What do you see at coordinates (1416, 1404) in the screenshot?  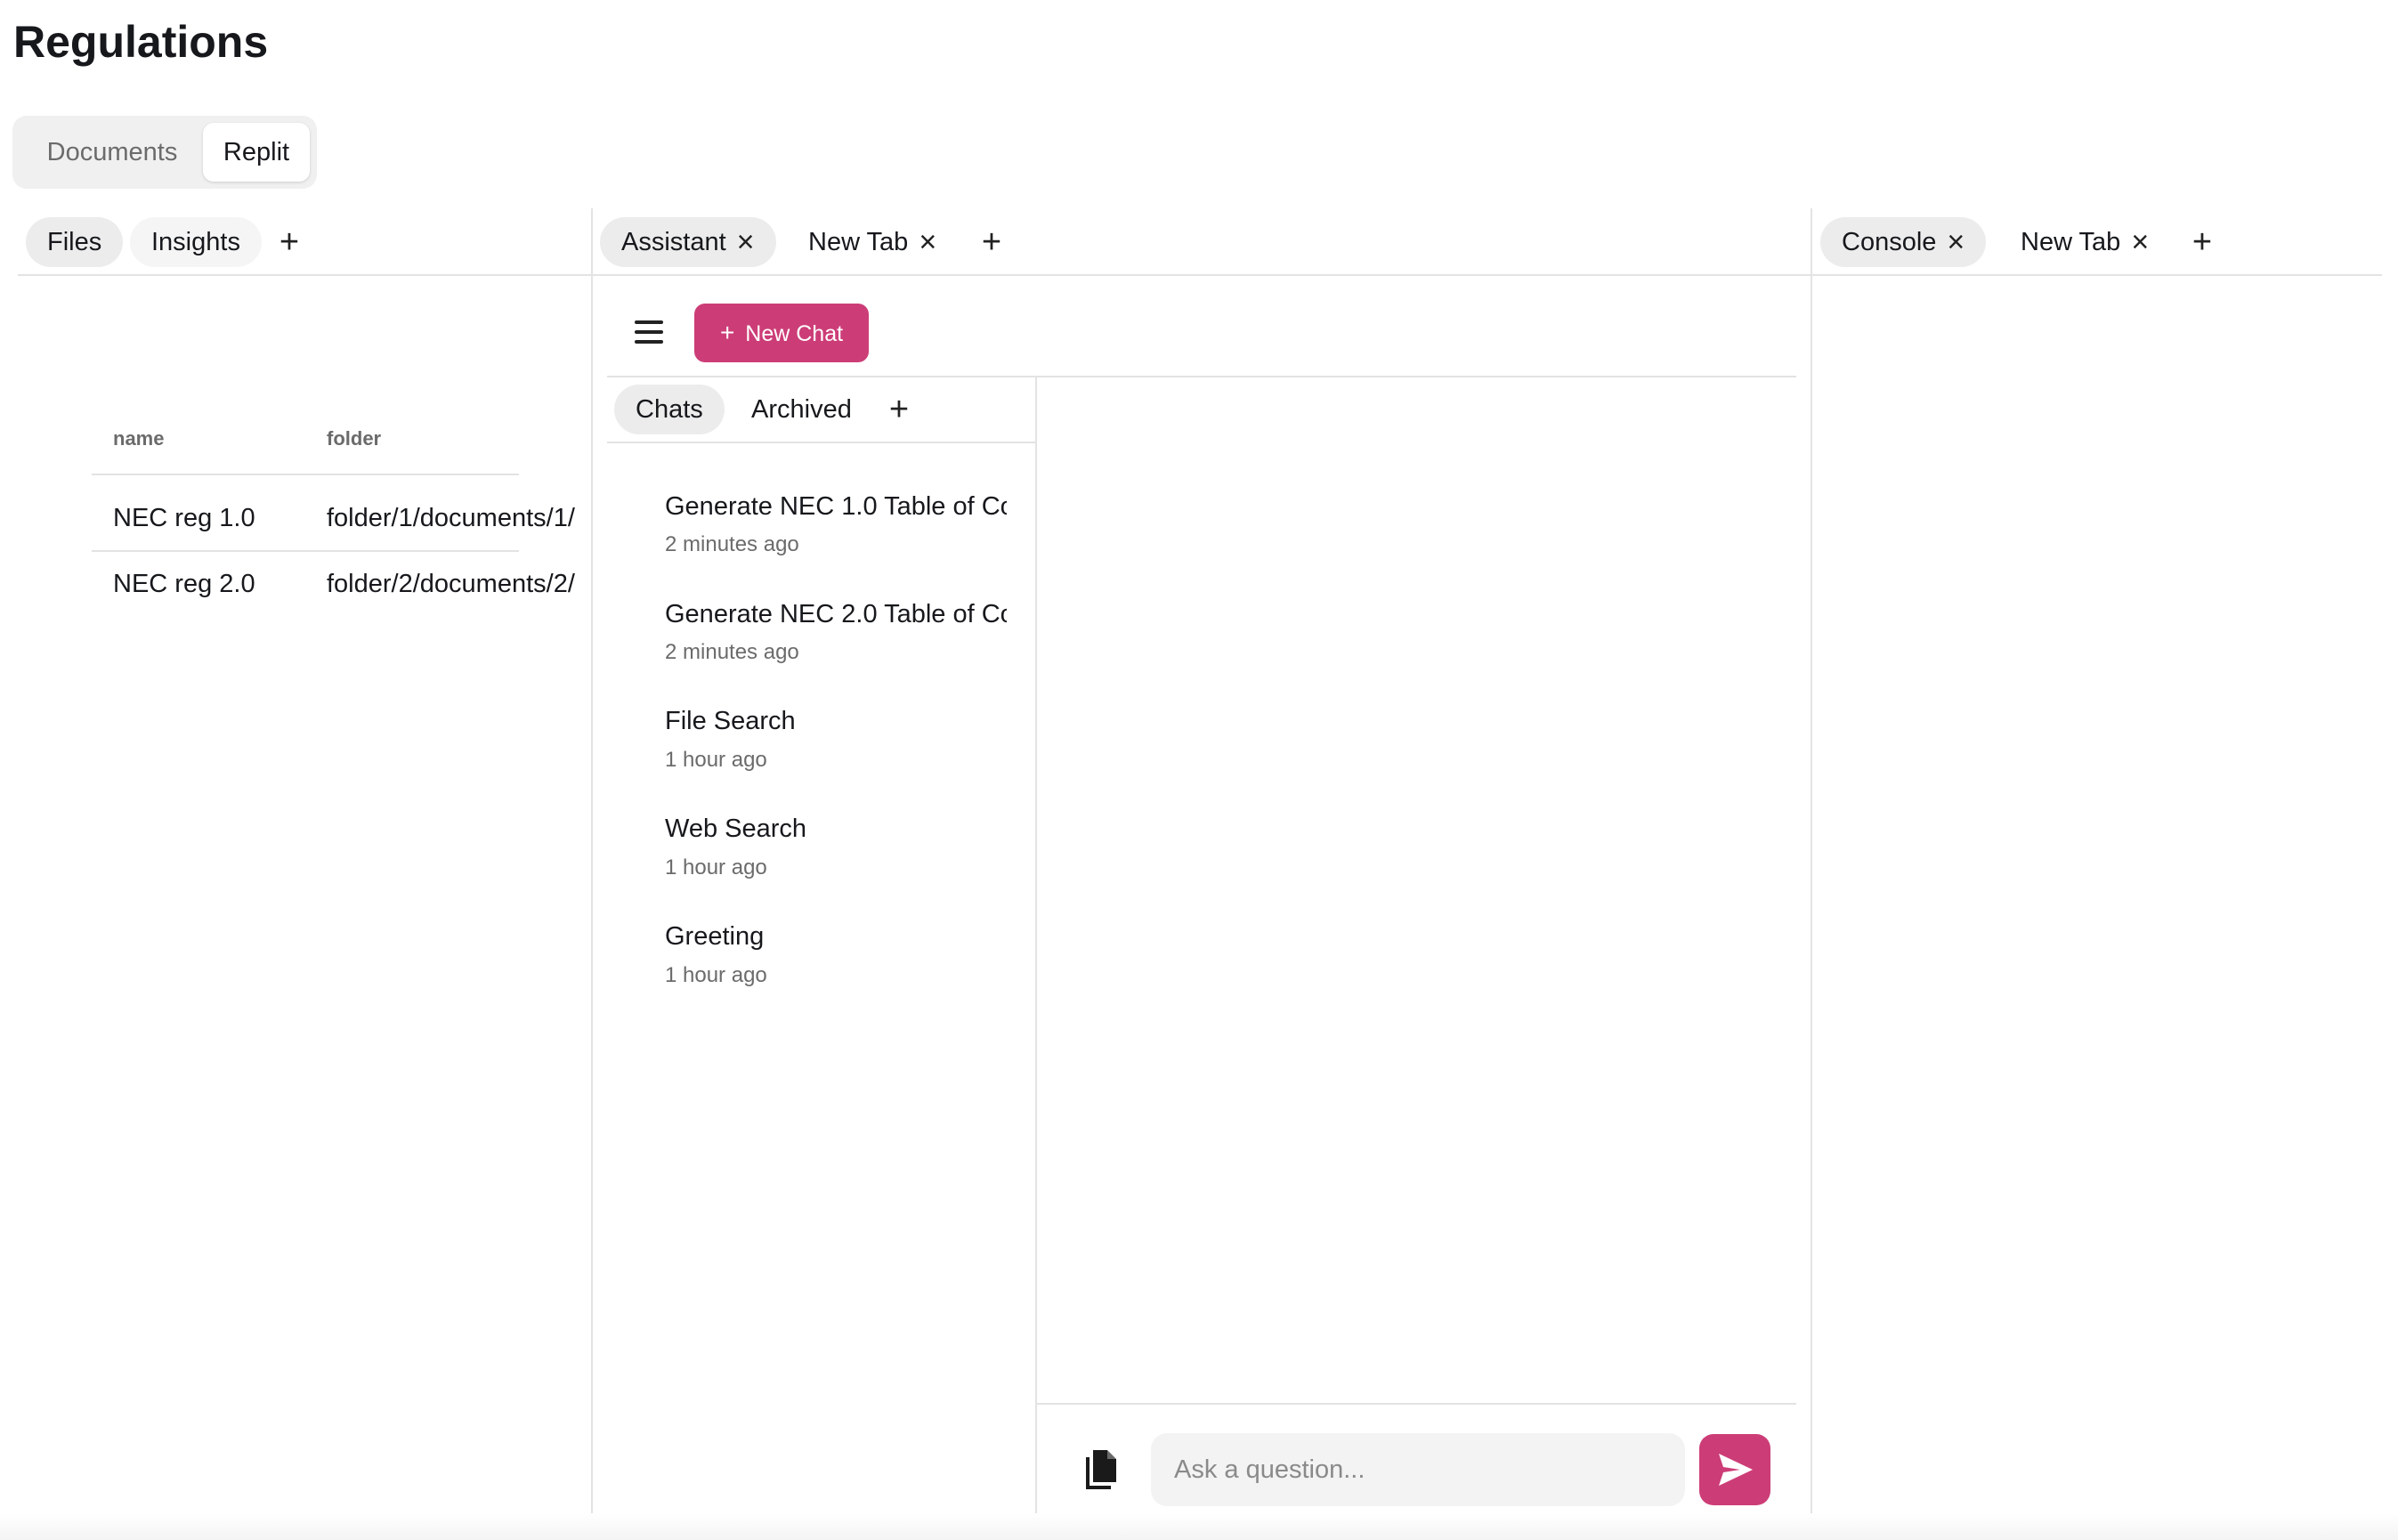 I see `composer-divider` at bounding box center [1416, 1404].